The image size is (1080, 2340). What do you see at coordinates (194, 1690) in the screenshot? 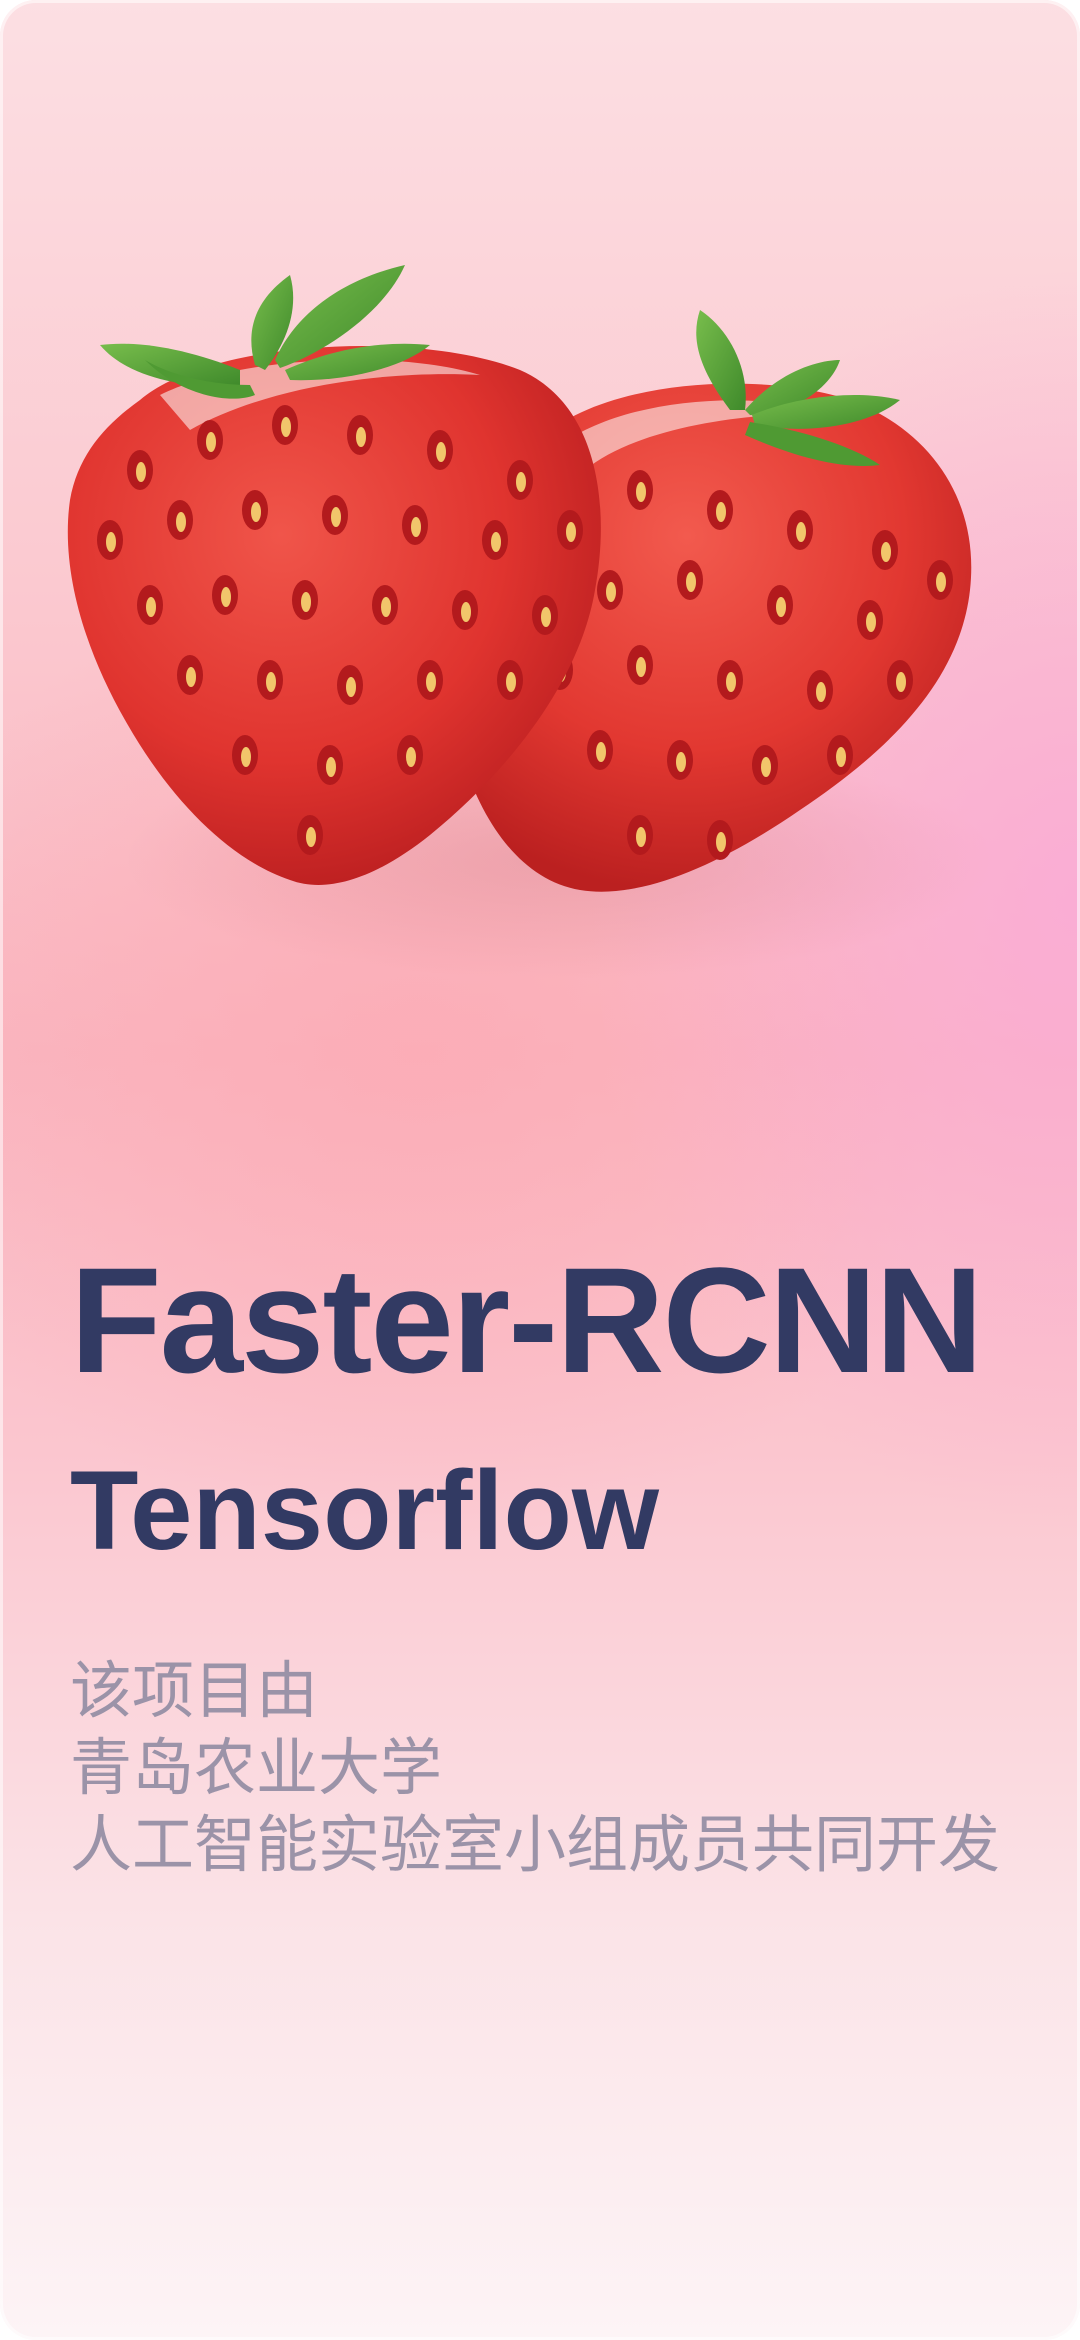
I see `credits-line: 该项目由` at bounding box center [194, 1690].